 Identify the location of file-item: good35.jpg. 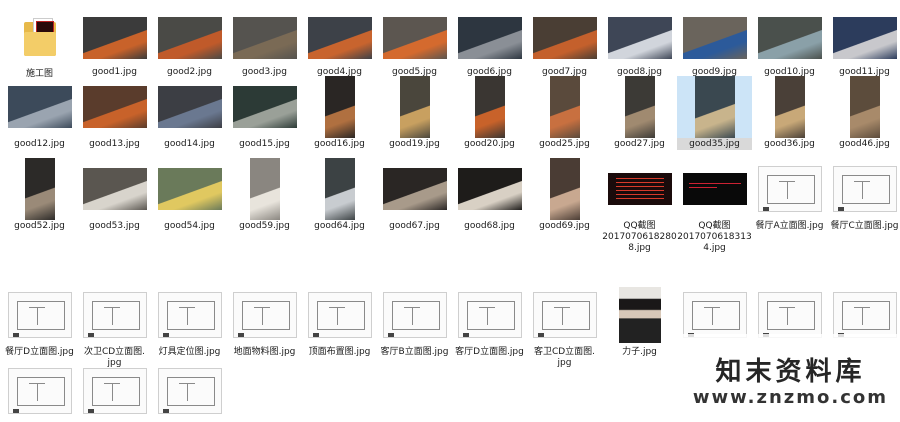
(714, 113).